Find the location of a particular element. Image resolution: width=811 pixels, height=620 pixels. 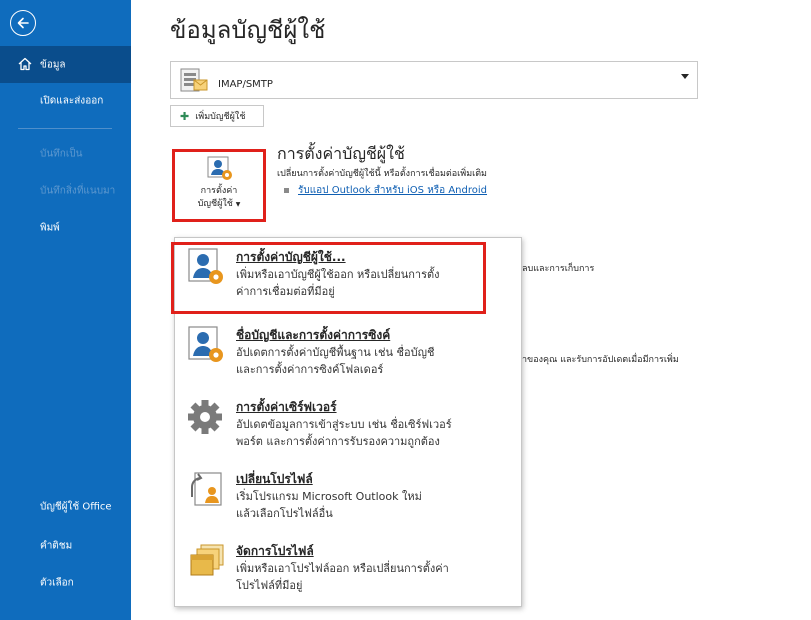

sidebar-item-label: คำติชม is located at coordinates (56, 546).